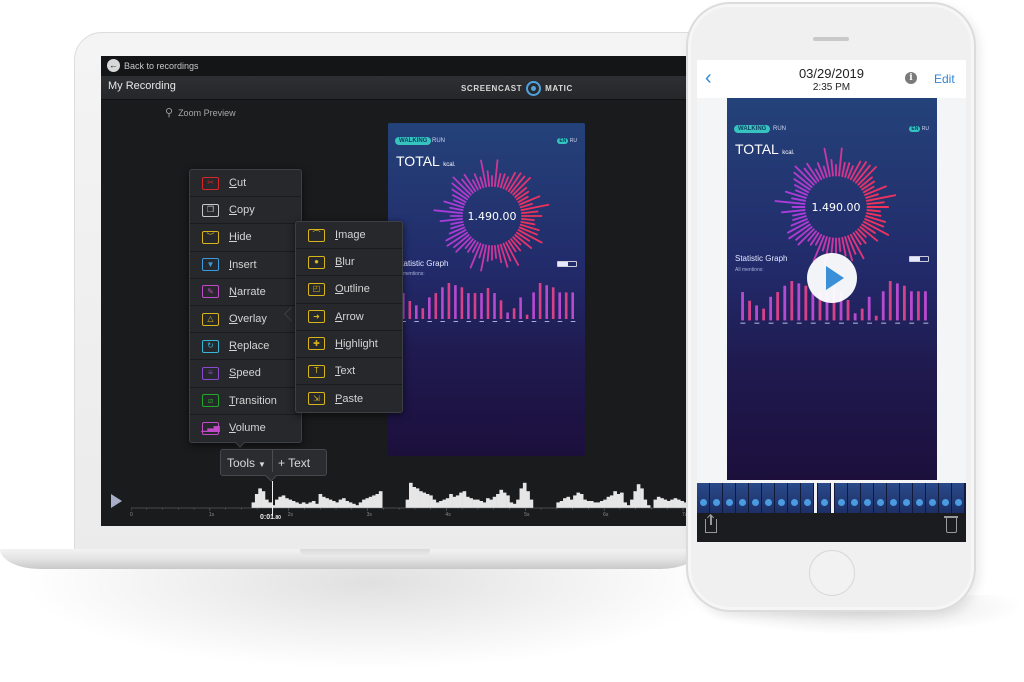  What do you see at coordinates (210, 237) in the screenshot?
I see `hide-eye-icon: ︶` at bounding box center [210, 237].